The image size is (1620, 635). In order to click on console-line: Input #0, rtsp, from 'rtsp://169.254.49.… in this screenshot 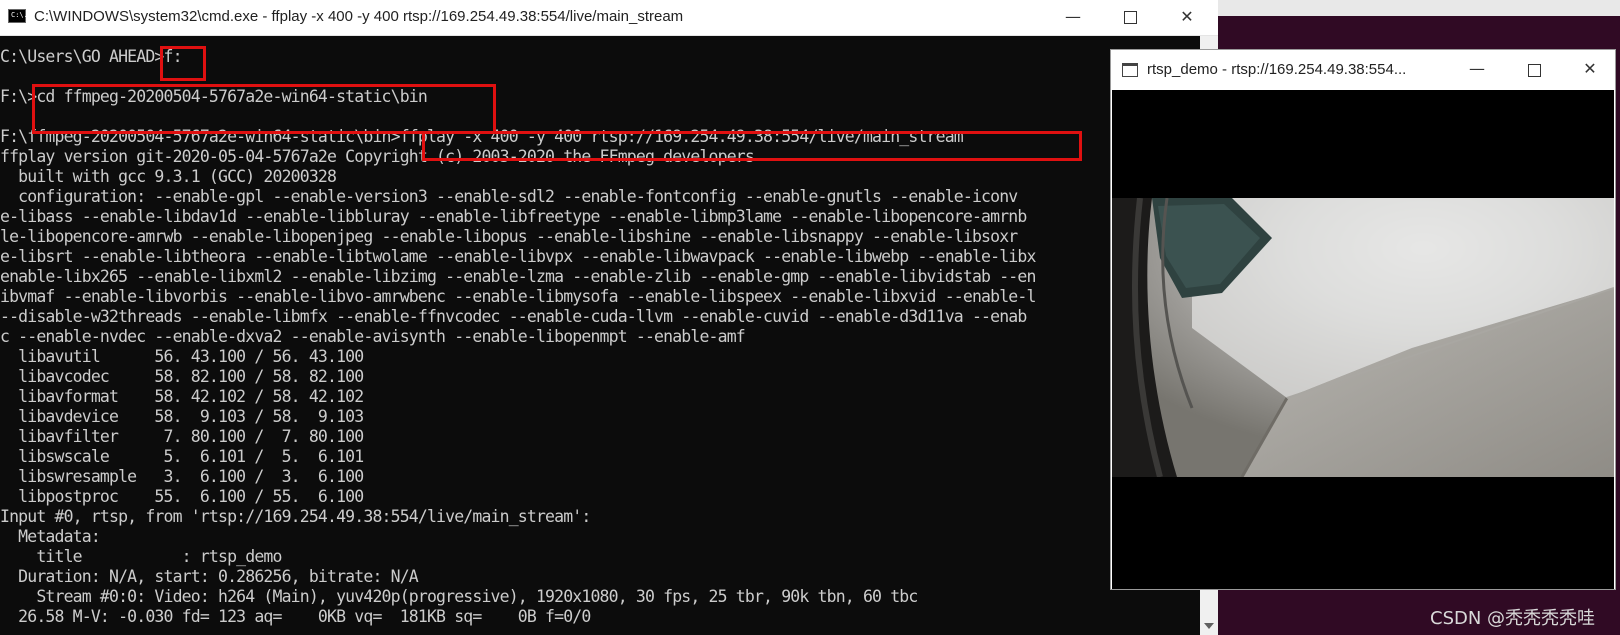, I will do `click(295, 516)`.